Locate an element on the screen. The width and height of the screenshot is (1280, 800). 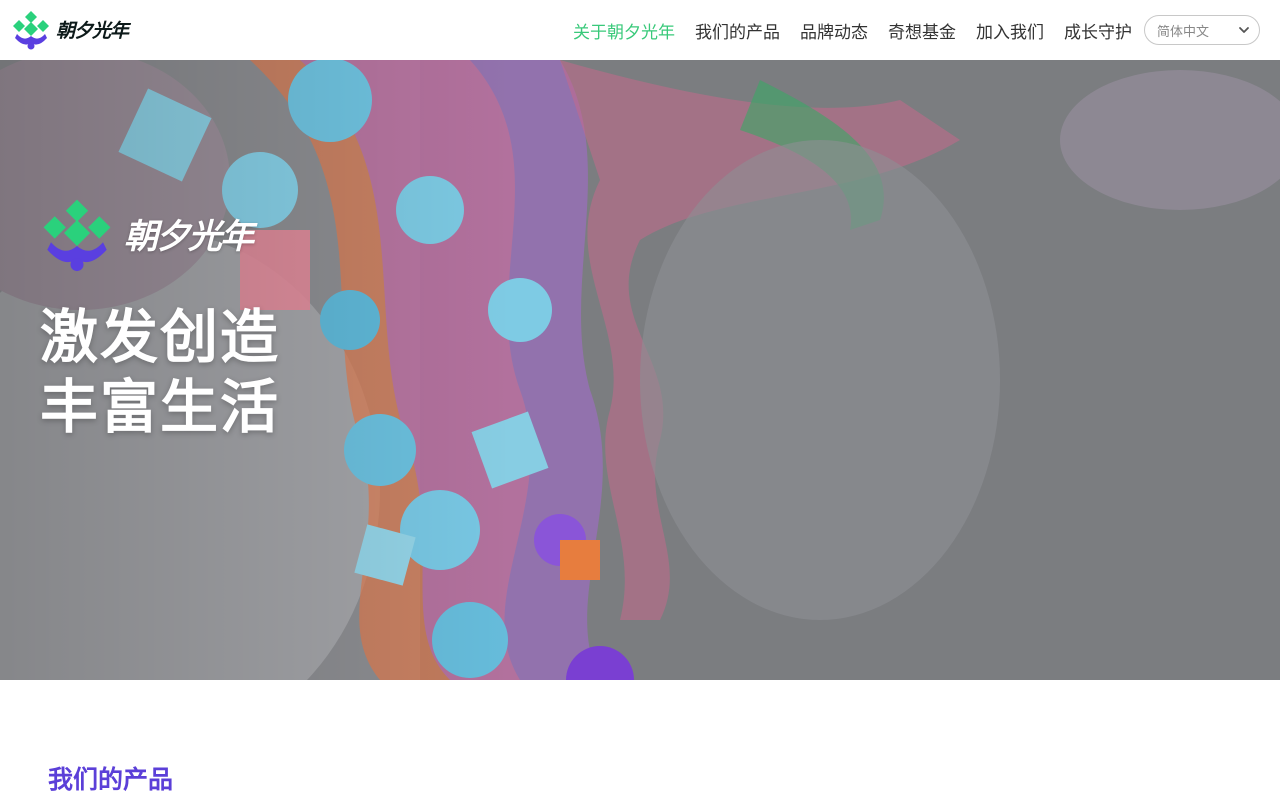
nav-fund: 奇想基金 is located at coordinates (922, 30).